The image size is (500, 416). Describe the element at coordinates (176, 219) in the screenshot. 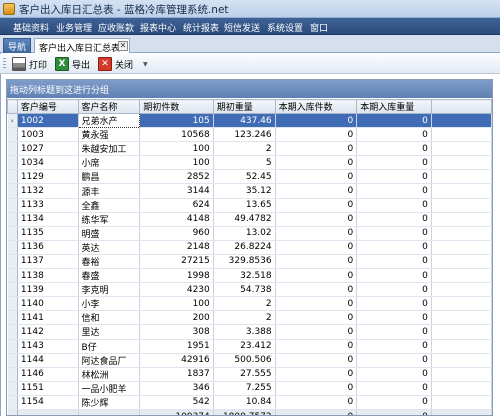

I see `cell-opening-count: 4148` at that location.